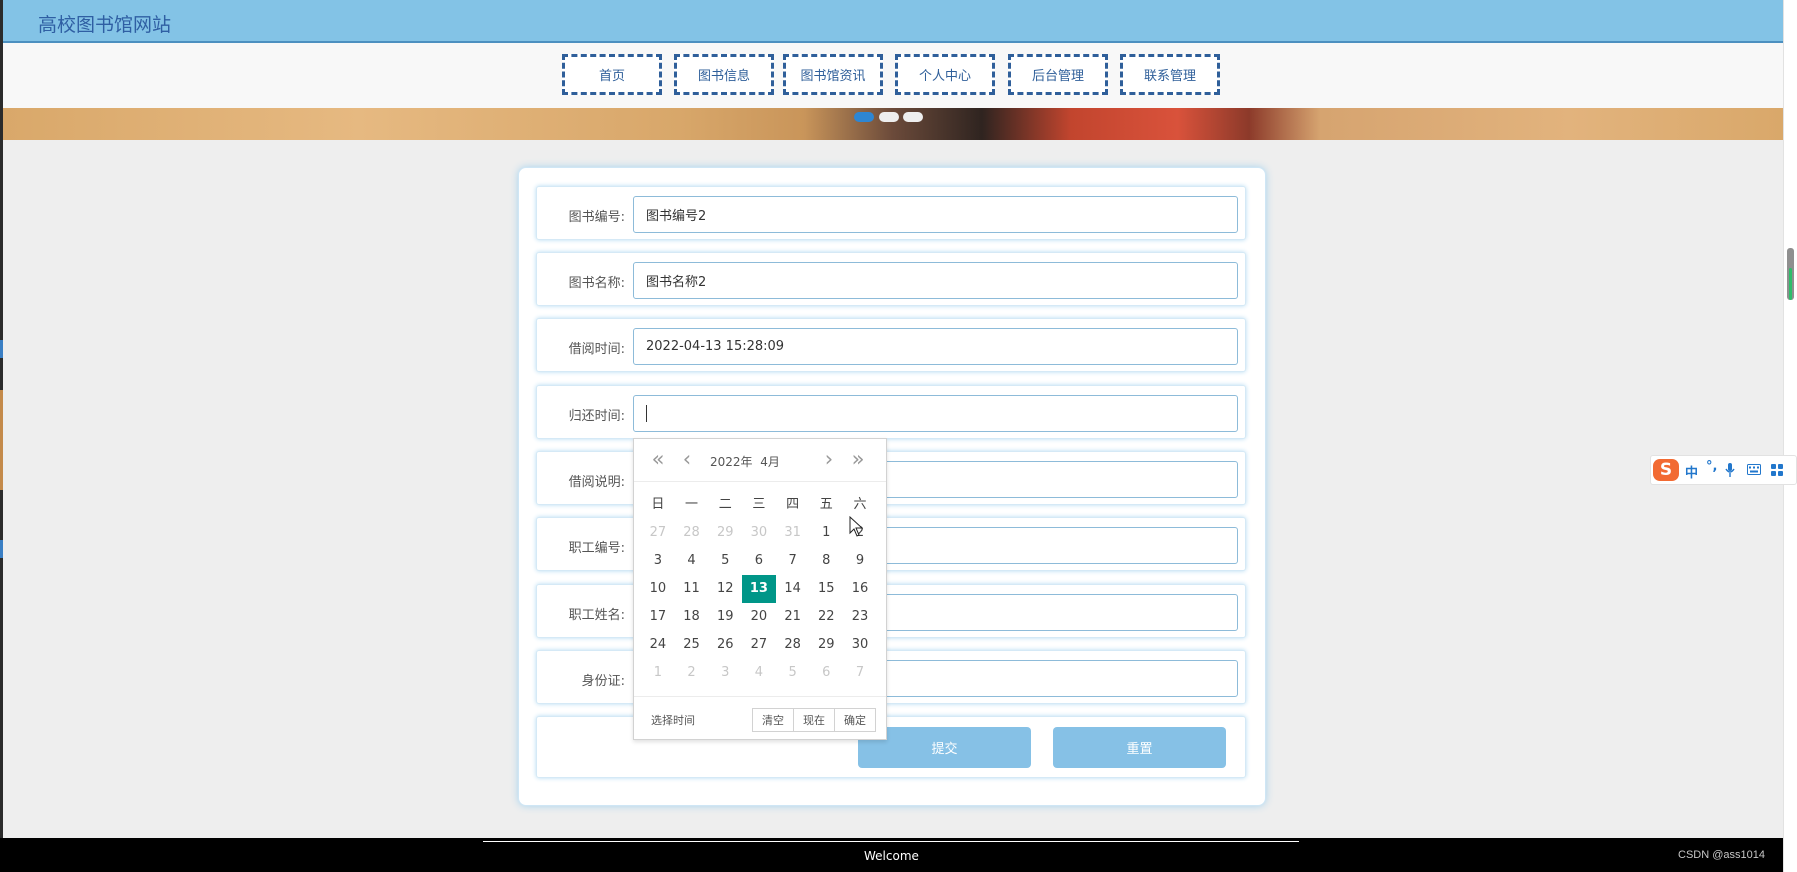 Image resolution: width=1797 pixels, height=872 pixels. Describe the element at coordinates (1790, 436) in the screenshot. I see `page-scrollbar` at that location.